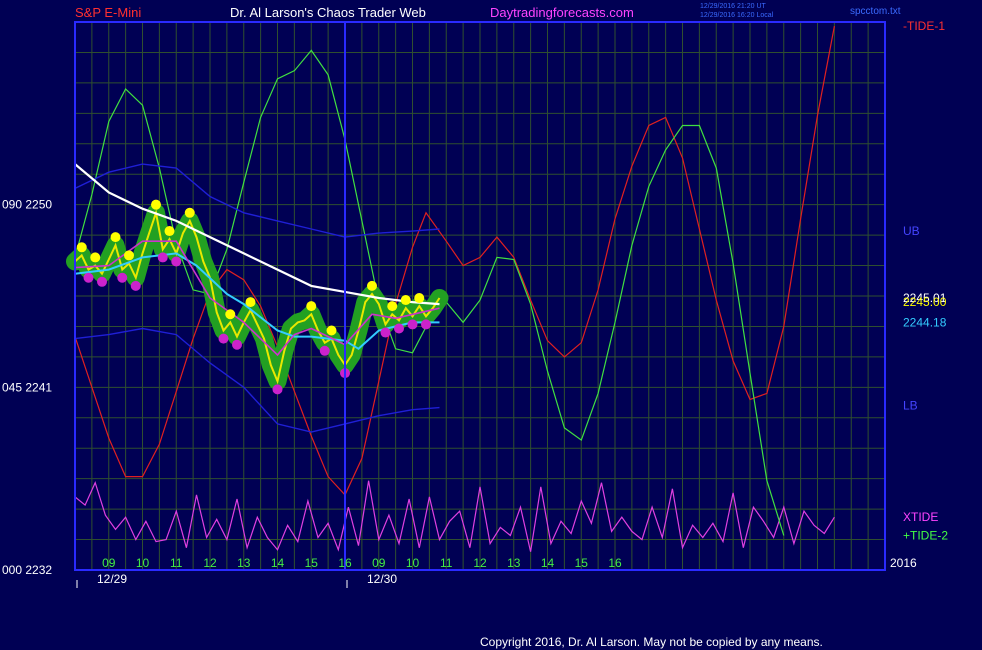 The image size is (982, 650). I want to click on right-series-label: UB, so click(911, 231).